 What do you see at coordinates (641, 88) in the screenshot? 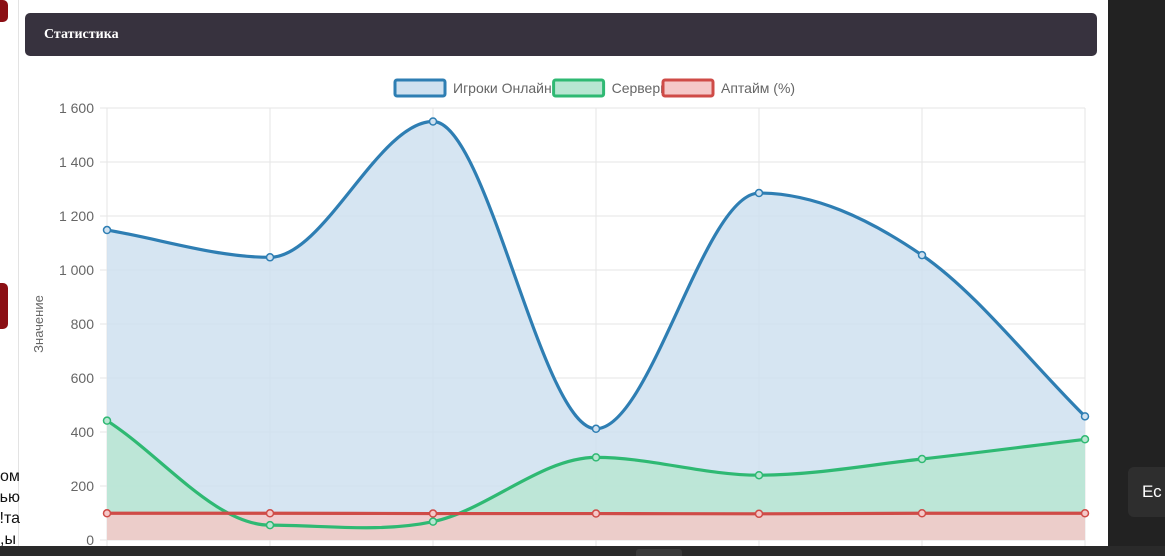
I see `legend-label: Серверы` at bounding box center [641, 88].